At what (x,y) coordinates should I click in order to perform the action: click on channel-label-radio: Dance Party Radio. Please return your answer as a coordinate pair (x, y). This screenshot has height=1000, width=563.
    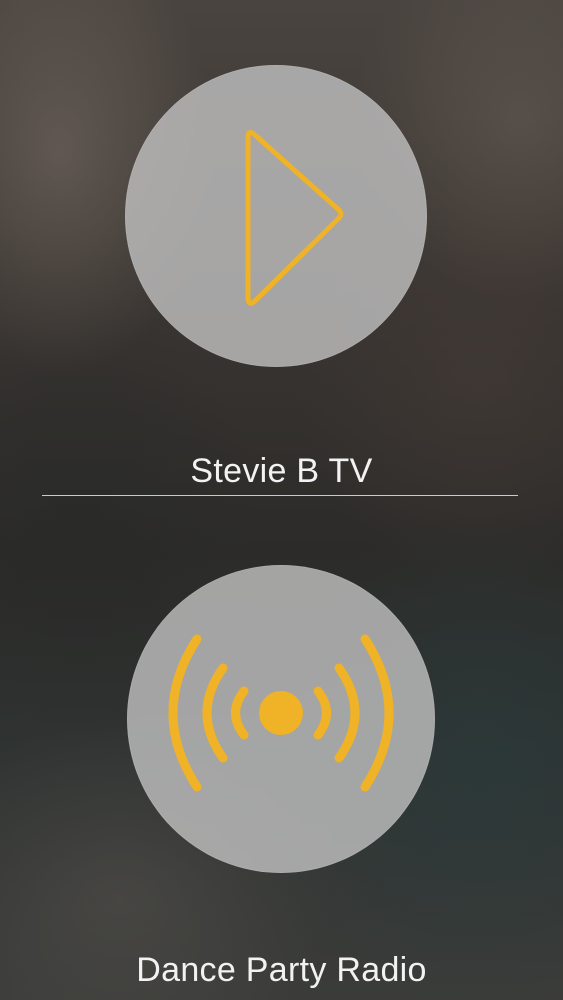
    Looking at the image, I should click on (281, 970).